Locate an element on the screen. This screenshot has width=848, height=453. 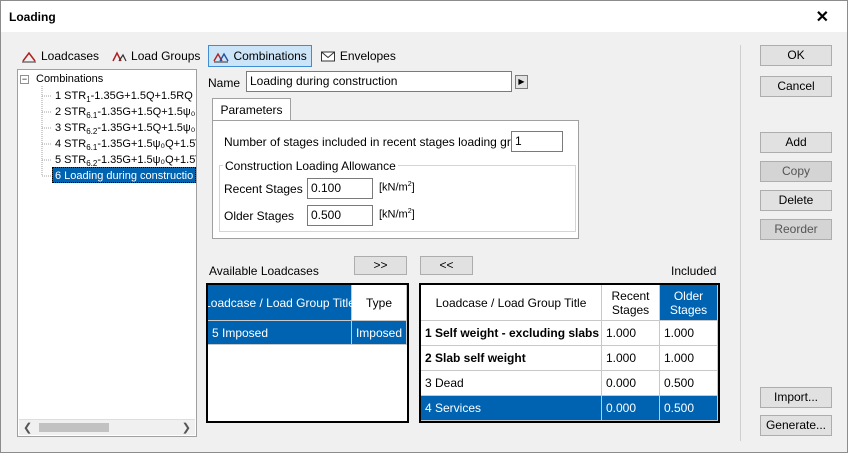
tree-item-1: 1 STR1-1.35G+1.5Q+1.5RQ is located at coordinates (124, 96).